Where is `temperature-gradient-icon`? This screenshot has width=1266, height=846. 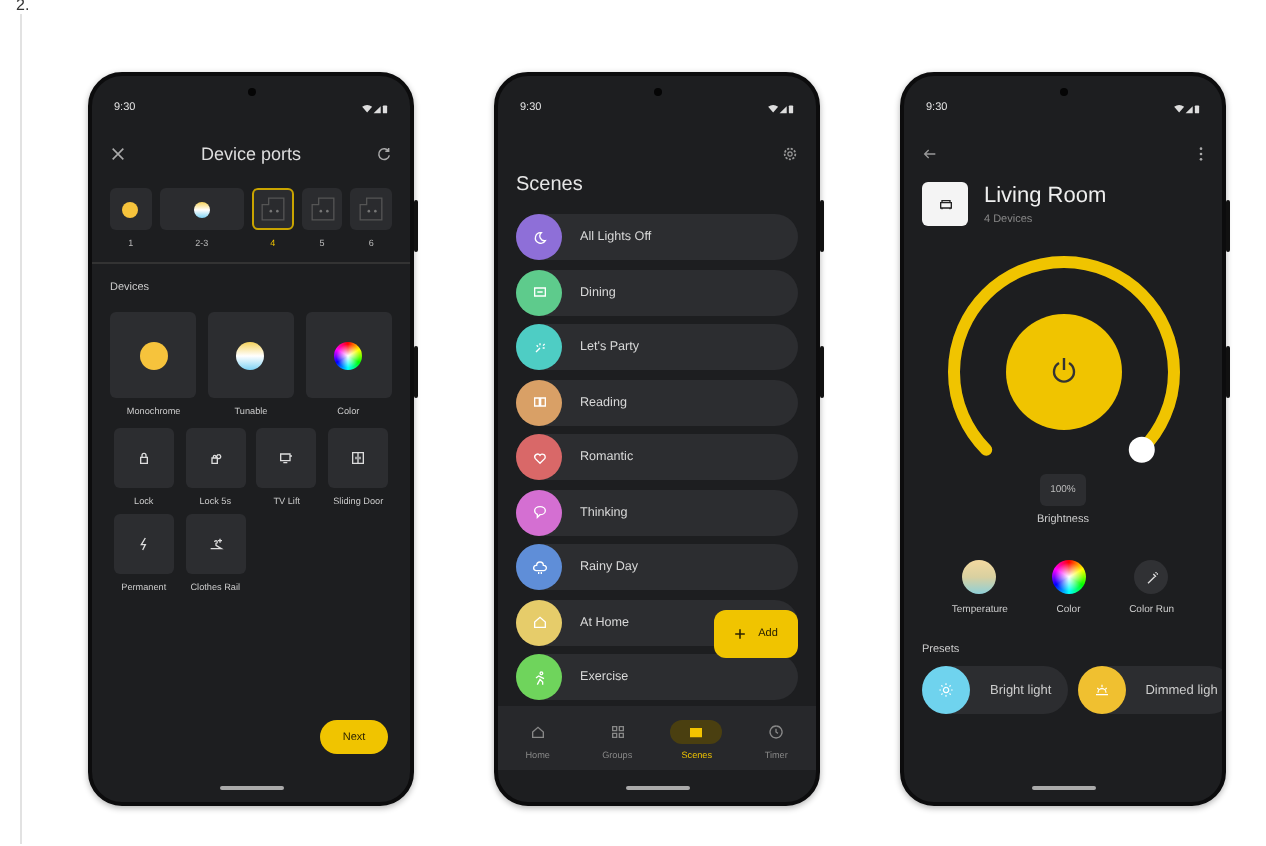
temperature-gradient-icon is located at coordinates (979, 577).